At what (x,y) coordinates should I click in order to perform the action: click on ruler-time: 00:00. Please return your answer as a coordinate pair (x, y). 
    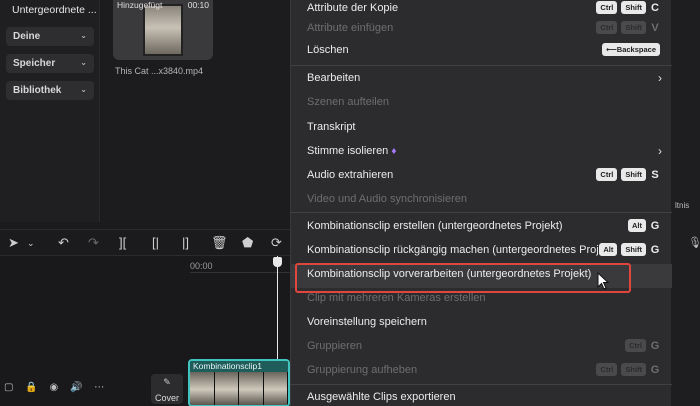
    Looking at the image, I should click on (201, 266).